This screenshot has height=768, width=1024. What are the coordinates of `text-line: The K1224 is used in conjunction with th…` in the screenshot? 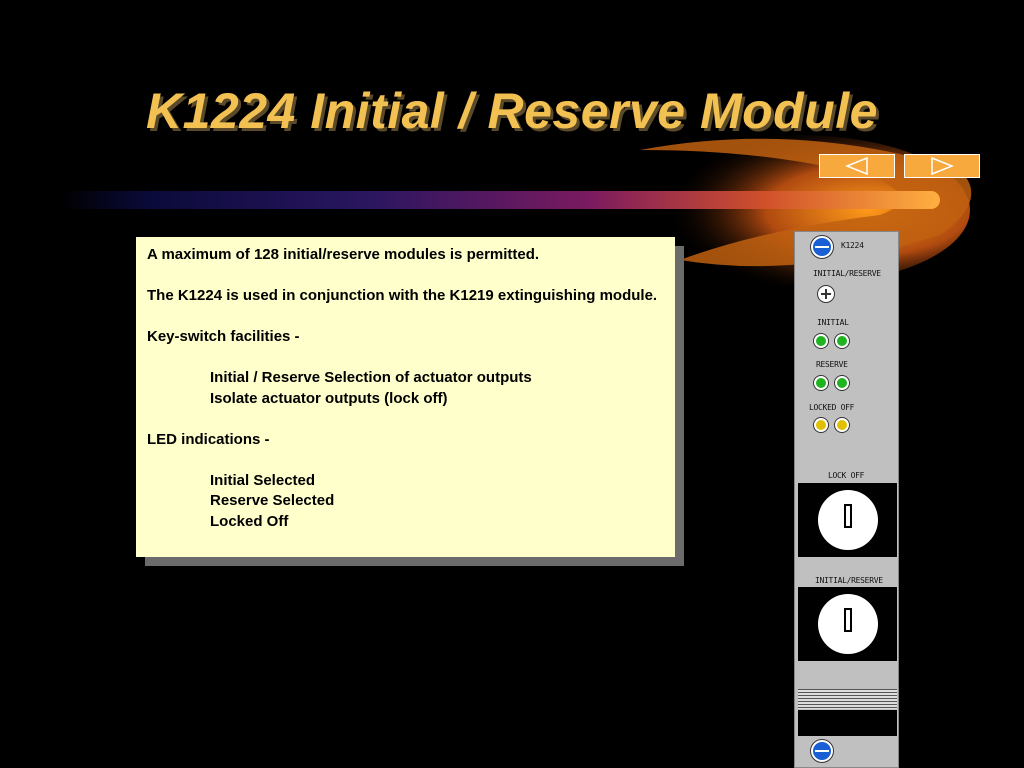 It's located at (402, 295).